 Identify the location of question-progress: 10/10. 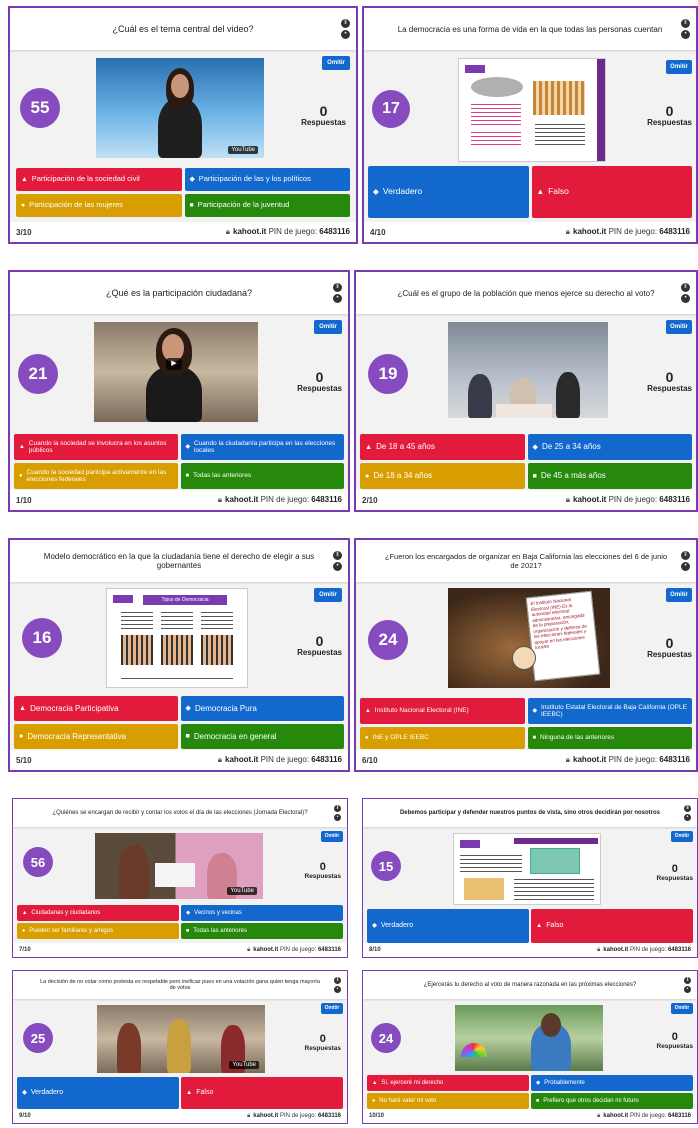
(377, 1116).